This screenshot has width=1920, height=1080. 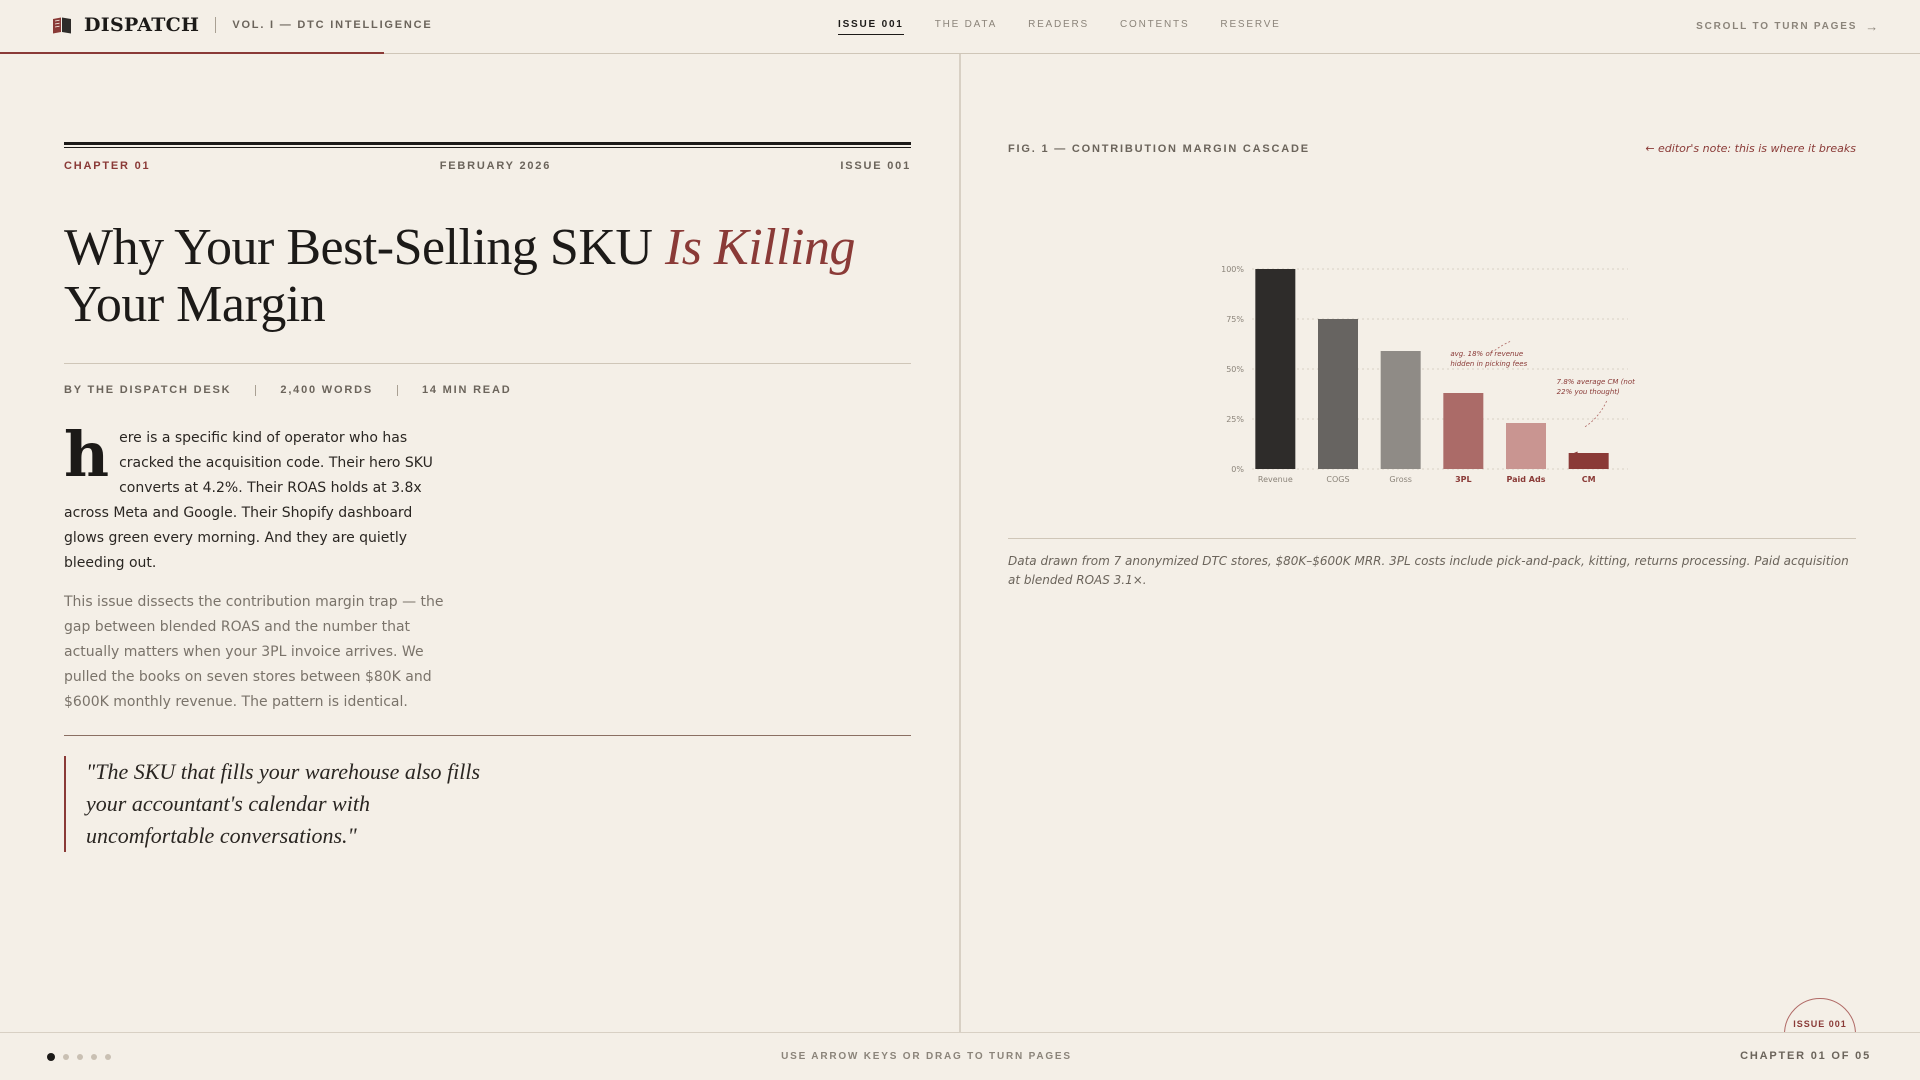 I want to click on x-tick-label: Revenue, so click(x=1275, y=478).